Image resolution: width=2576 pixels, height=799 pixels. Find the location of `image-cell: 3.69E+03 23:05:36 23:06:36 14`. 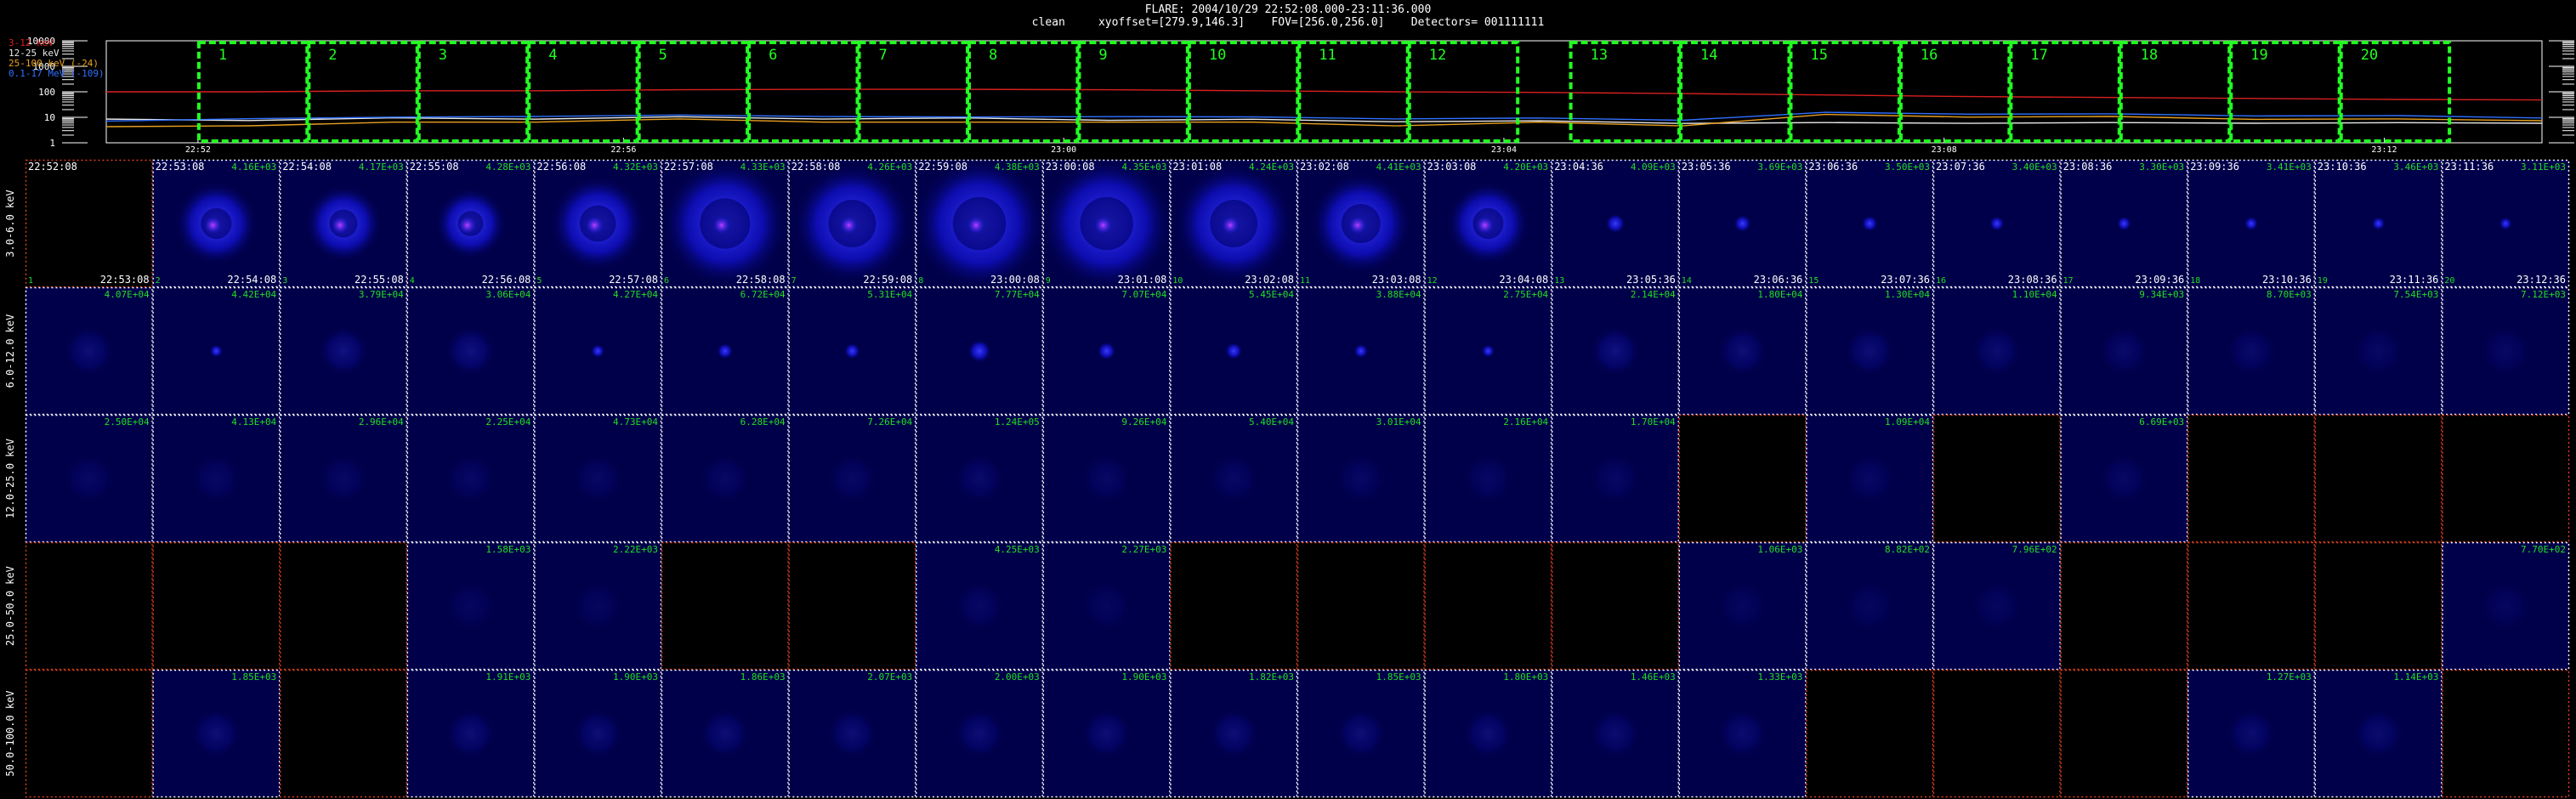

image-cell: 3.69E+03 23:05:36 23:06:36 14 is located at coordinates (1742, 223).